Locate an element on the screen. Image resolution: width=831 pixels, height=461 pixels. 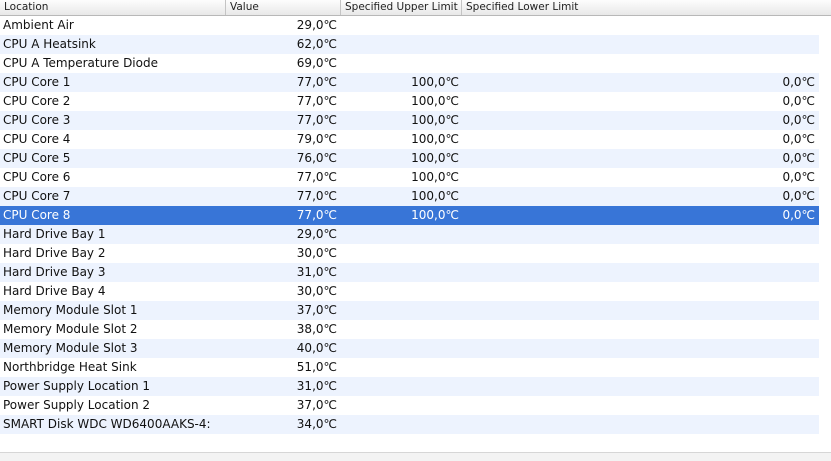
cell-location: CPU Core 1 is located at coordinates (37, 82).